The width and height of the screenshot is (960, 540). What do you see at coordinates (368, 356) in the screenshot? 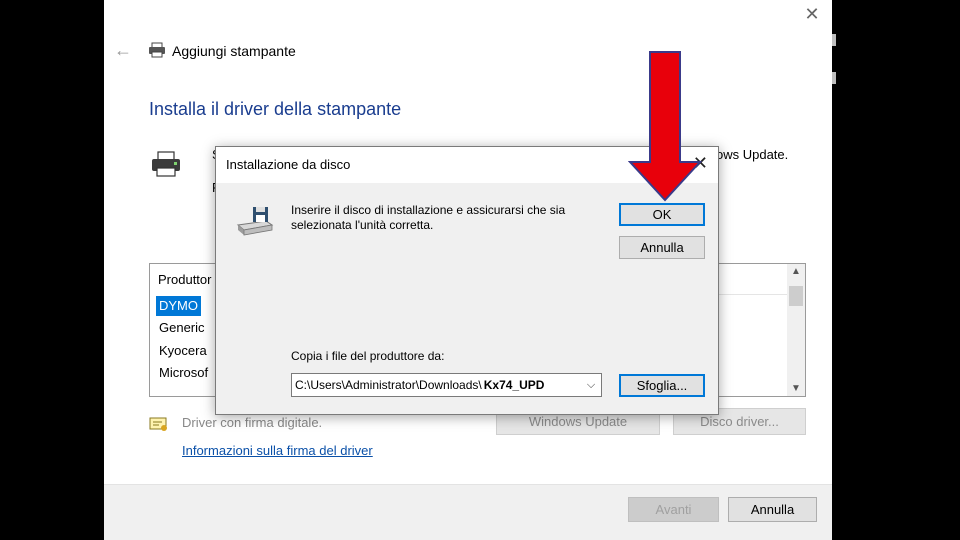
I see `copy-files-label: Copia i file del produttore da:` at bounding box center [368, 356].